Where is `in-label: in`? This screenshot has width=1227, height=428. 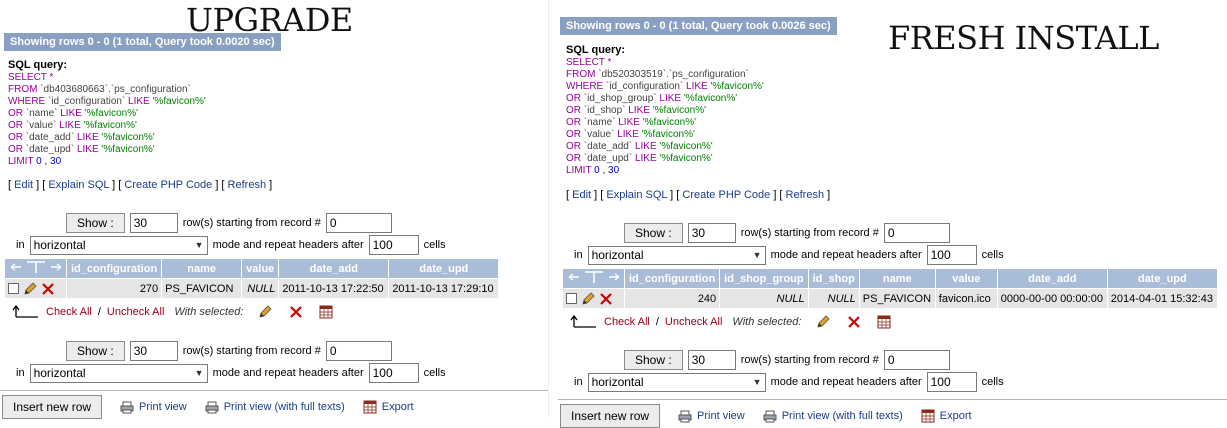
in-label: in is located at coordinates (20, 373).